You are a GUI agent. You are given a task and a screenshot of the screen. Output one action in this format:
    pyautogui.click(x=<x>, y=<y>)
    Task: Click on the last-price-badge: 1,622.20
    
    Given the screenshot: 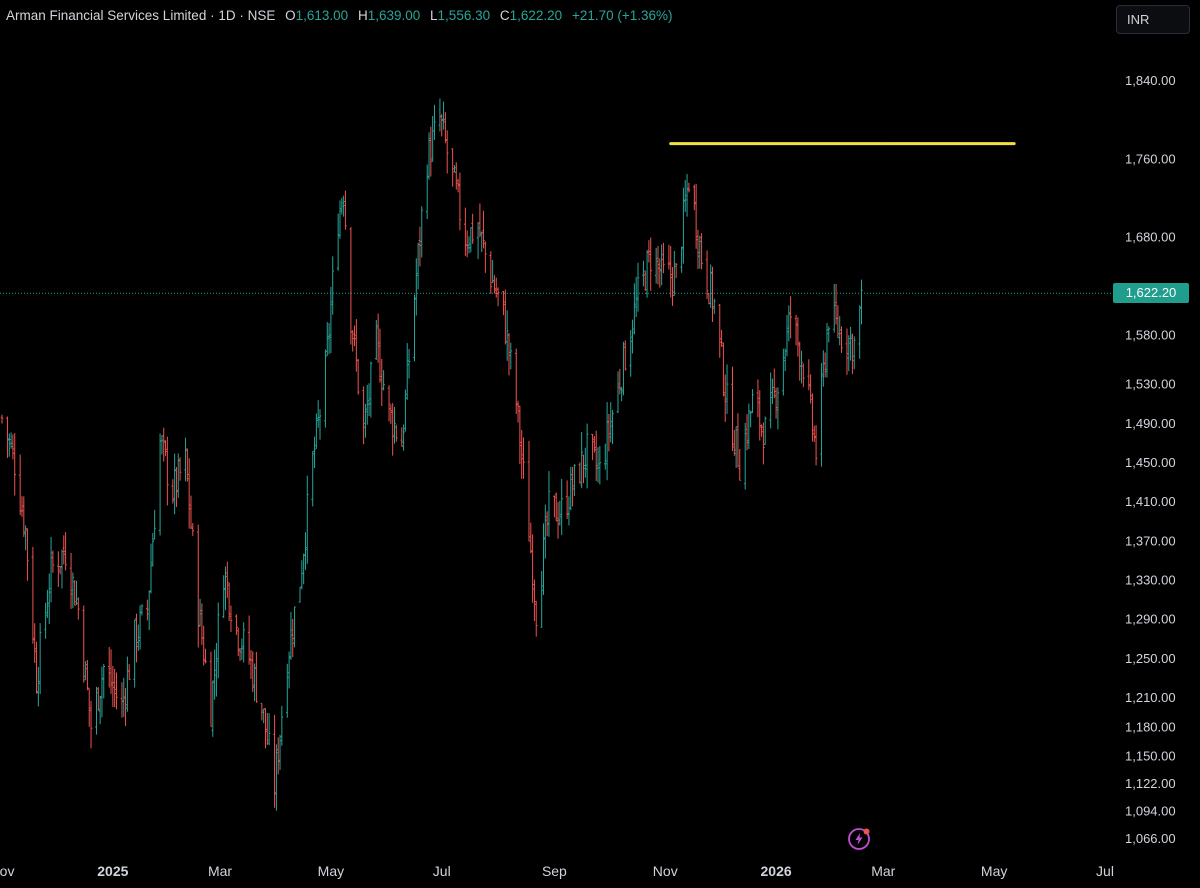 What is the action you would take?
    pyautogui.click(x=1151, y=293)
    